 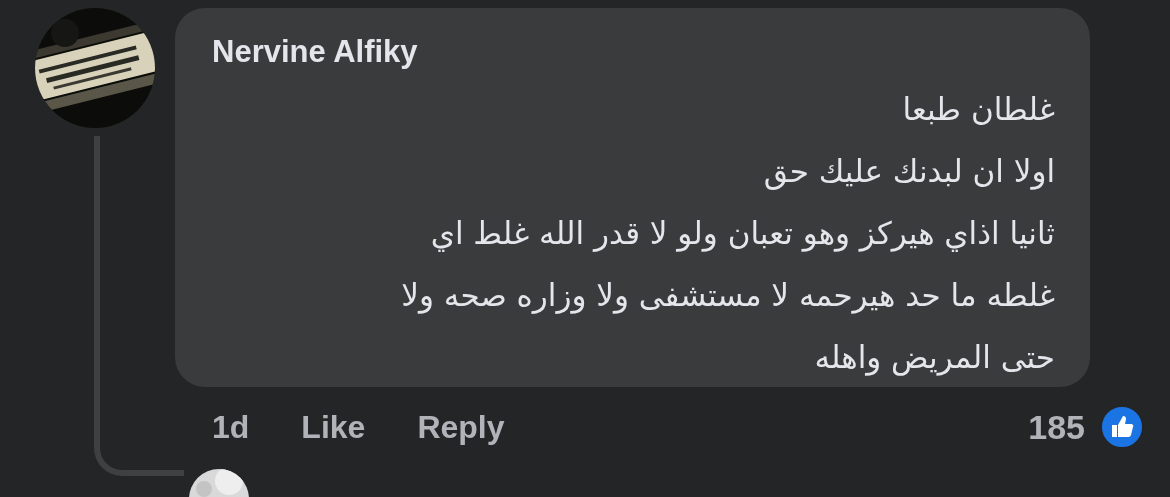 What do you see at coordinates (1122, 427) in the screenshot?
I see `thumbs-up-icon` at bounding box center [1122, 427].